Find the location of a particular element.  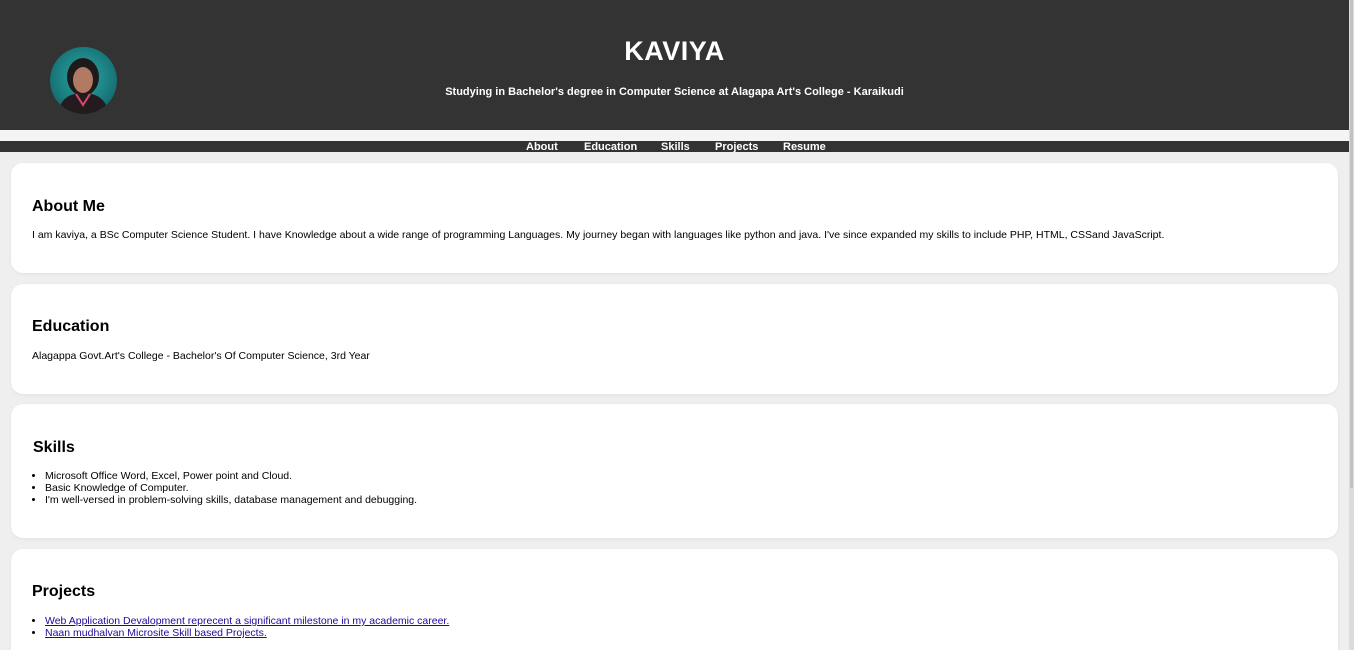

header-divider is located at coordinates (674, 135).